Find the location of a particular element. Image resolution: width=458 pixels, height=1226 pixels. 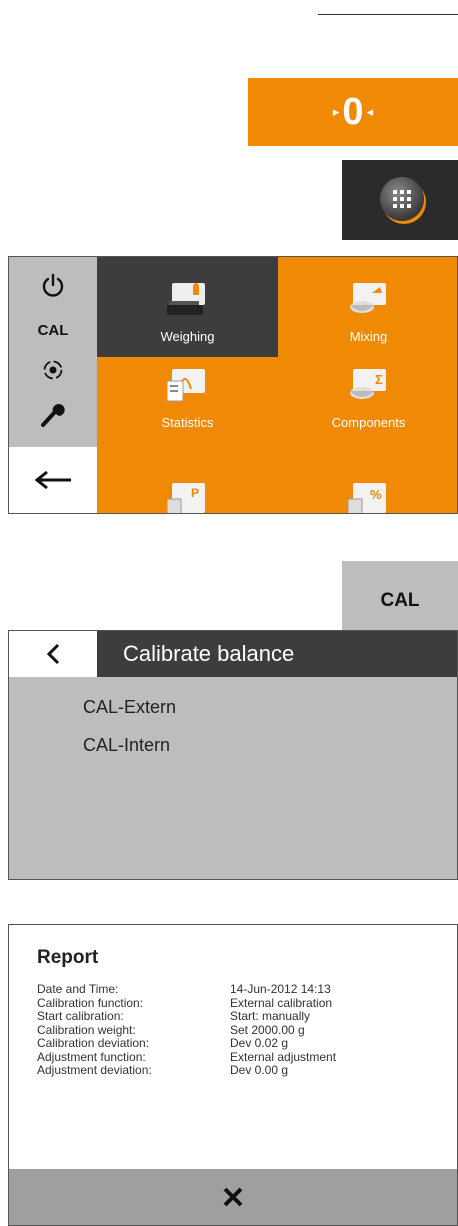

app-statistics: Statistics is located at coordinates (187, 407).